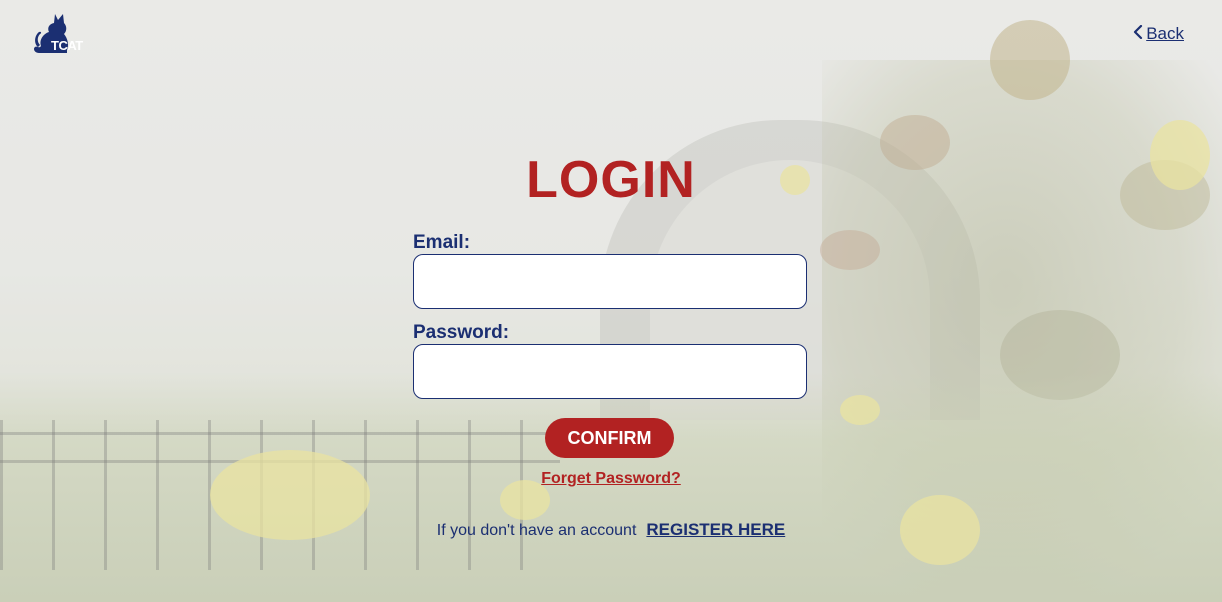  Describe the element at coordinates (610, 281) in the screenshot. I see `email-field` at that location.